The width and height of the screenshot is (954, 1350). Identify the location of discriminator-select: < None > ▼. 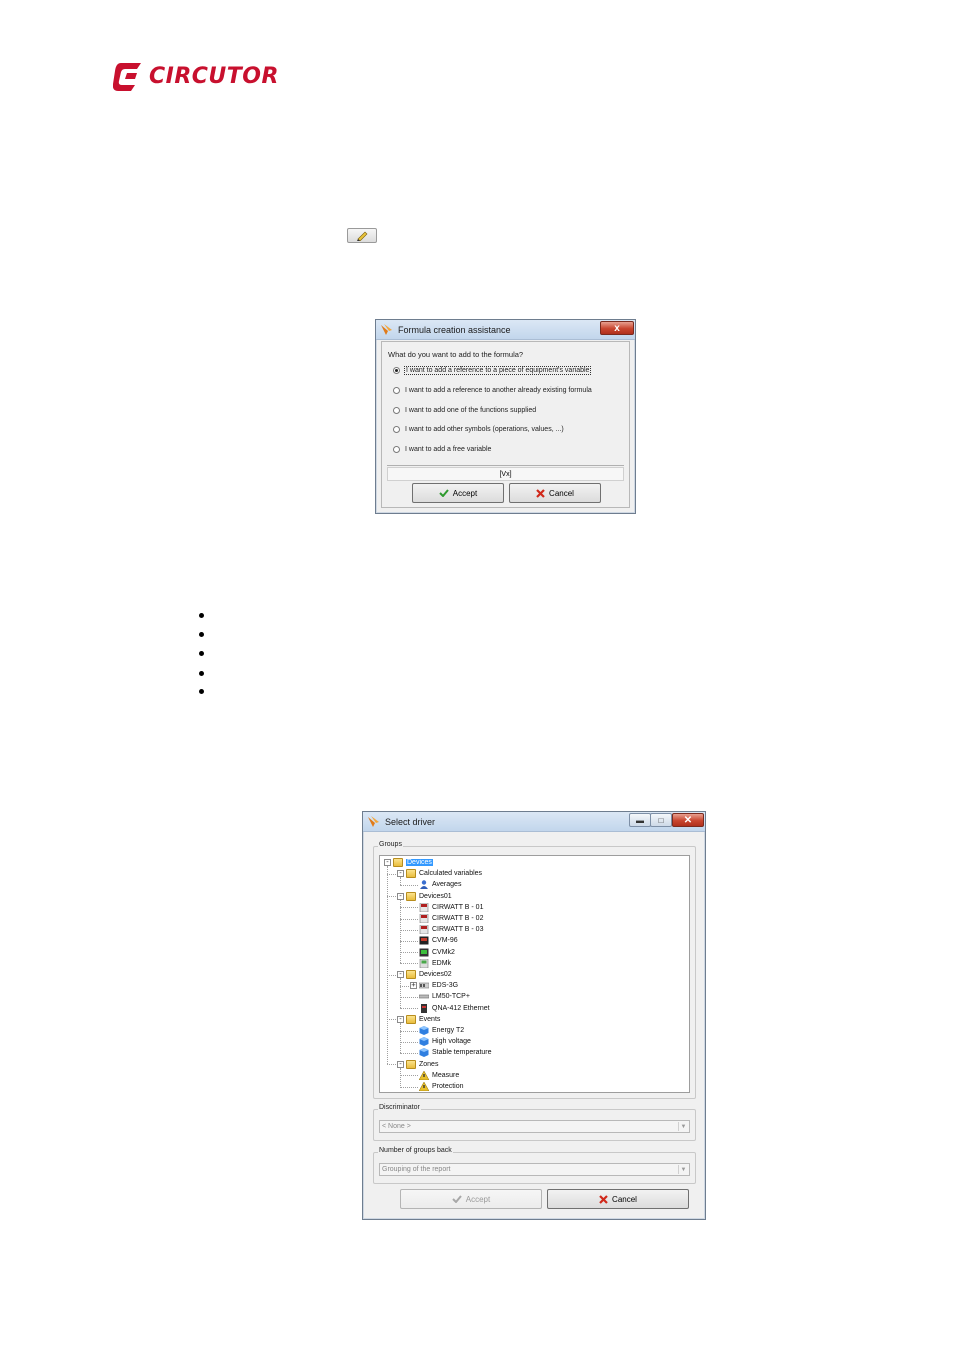
(534, 1126).